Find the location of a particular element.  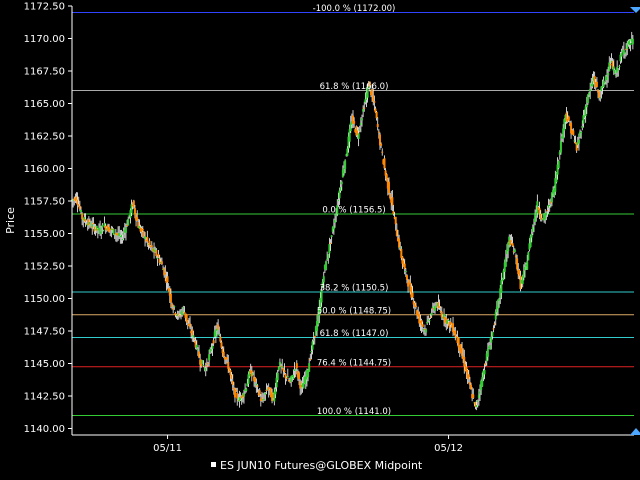

legend-entry: ES JUN10 Futures@GLOBEX Midpoint is located at coordinates (321, 465).